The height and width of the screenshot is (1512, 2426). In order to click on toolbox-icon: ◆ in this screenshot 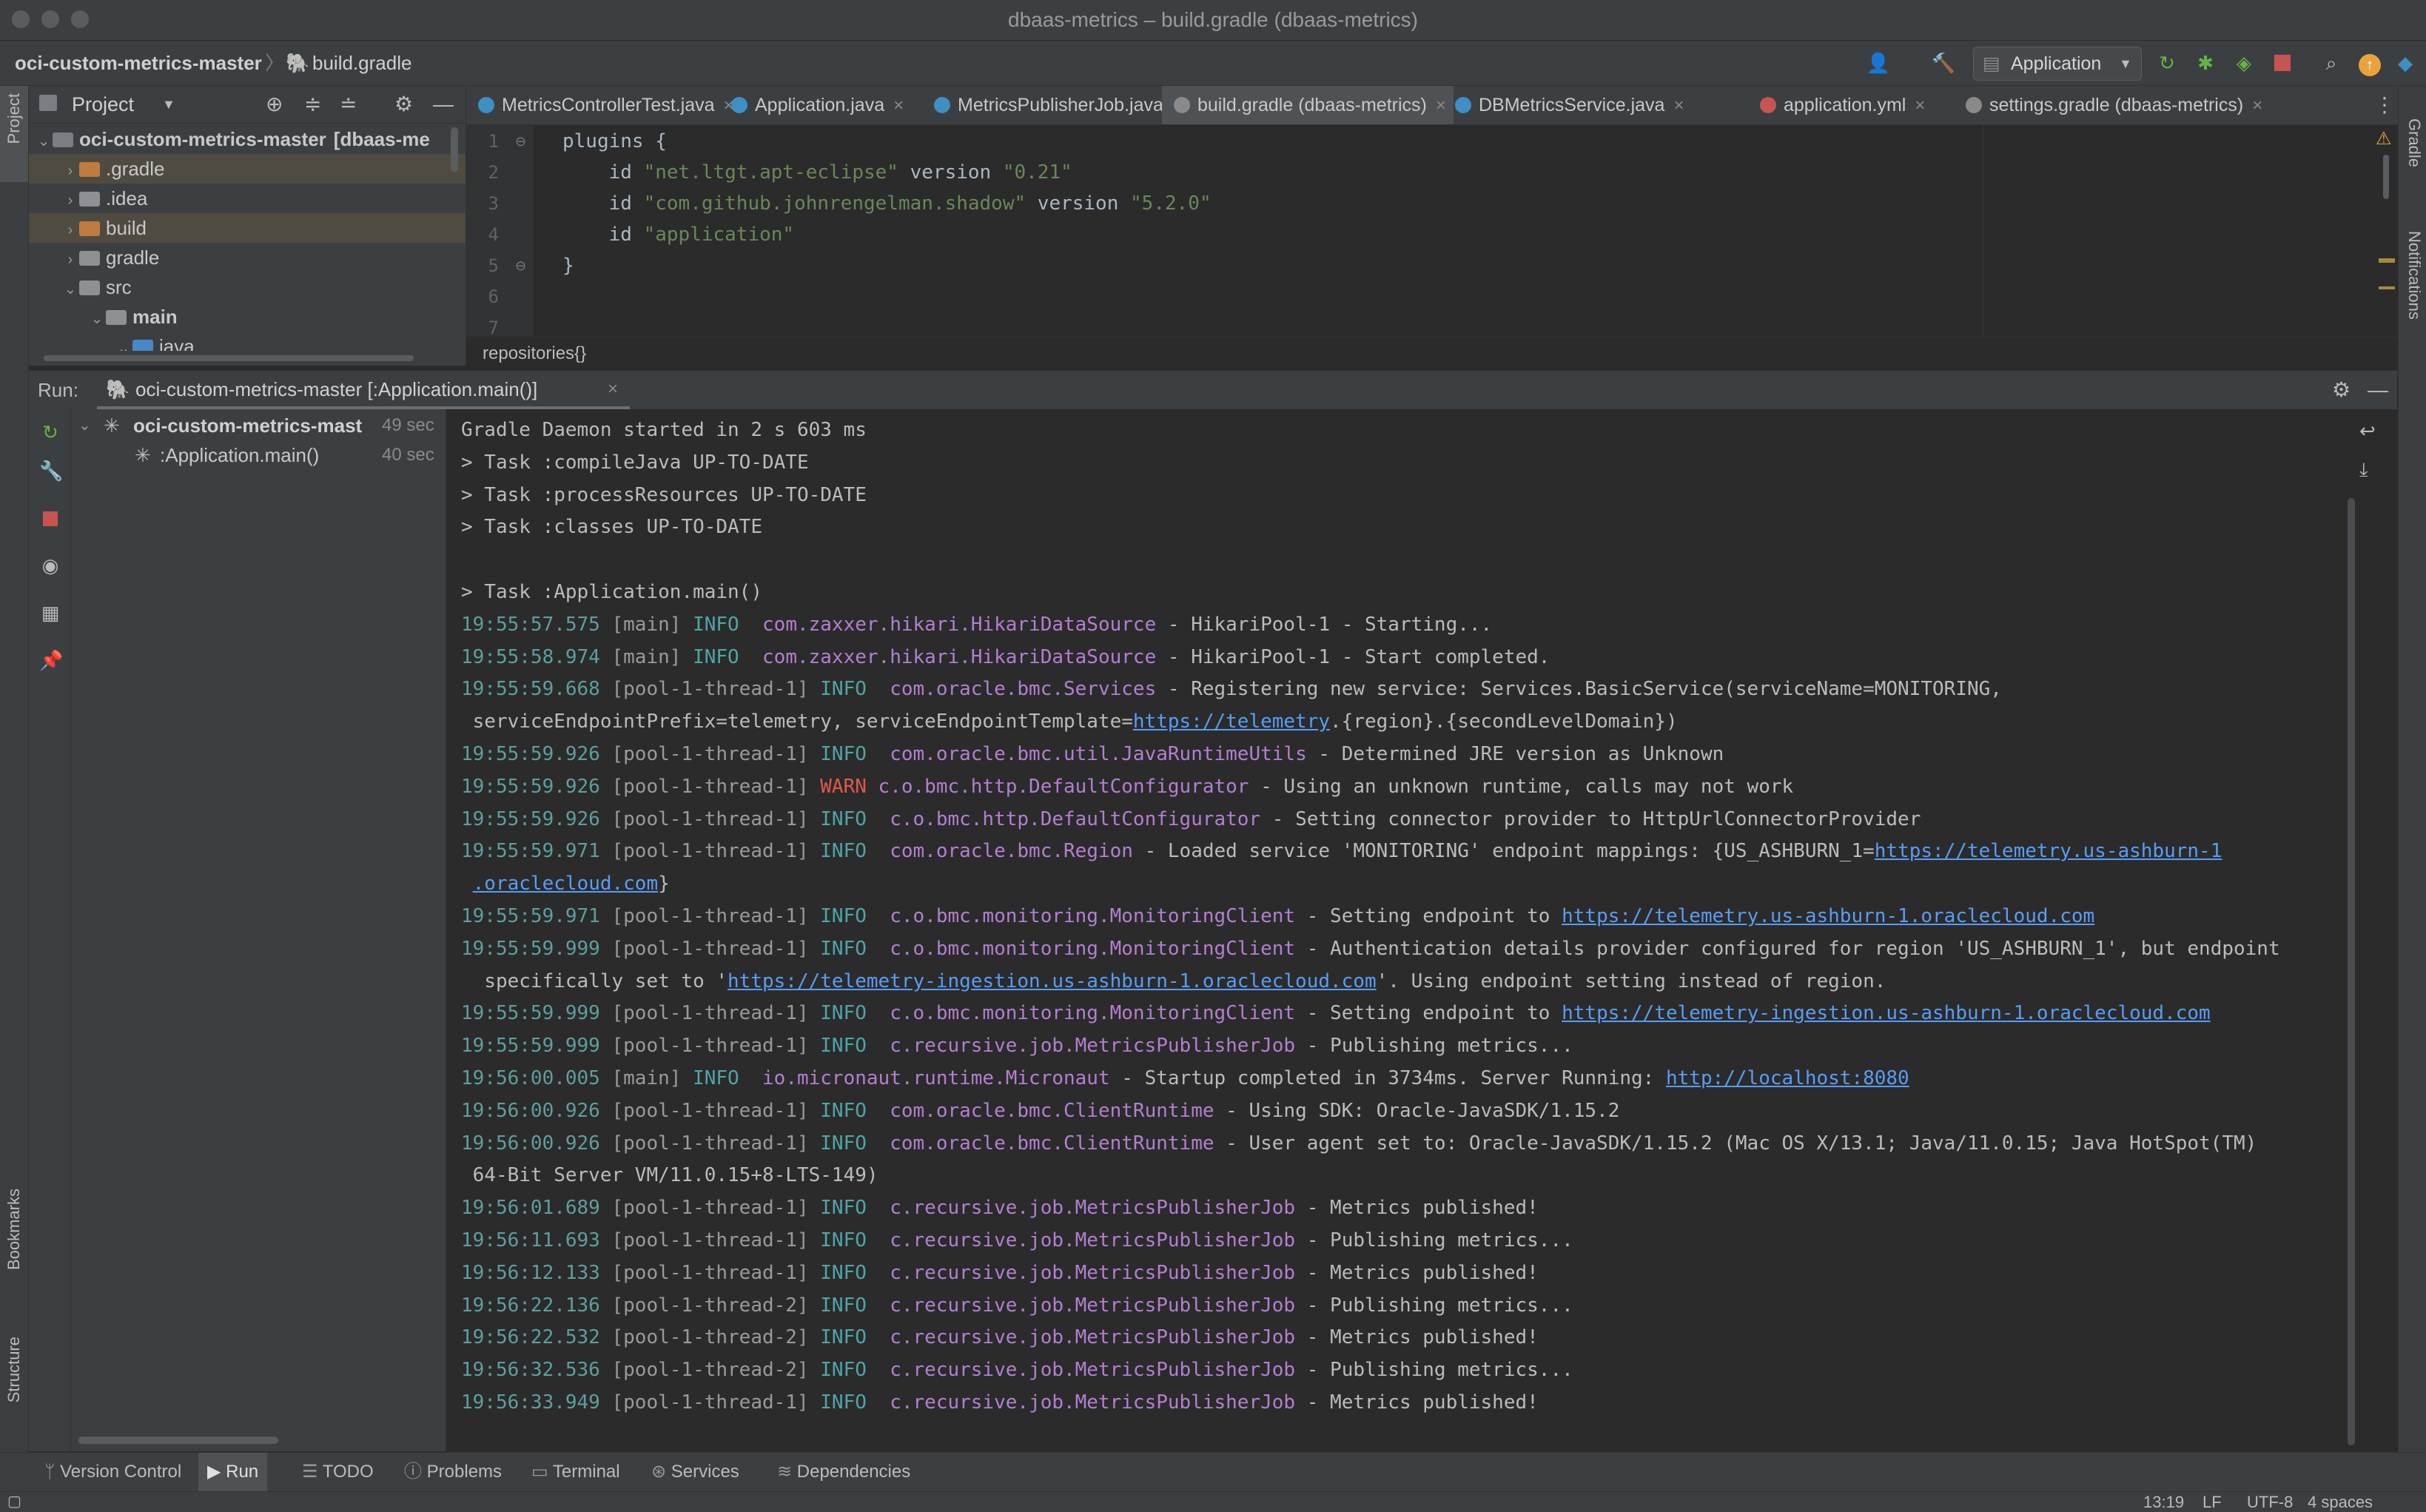, I will do `click(2405, 63)`.